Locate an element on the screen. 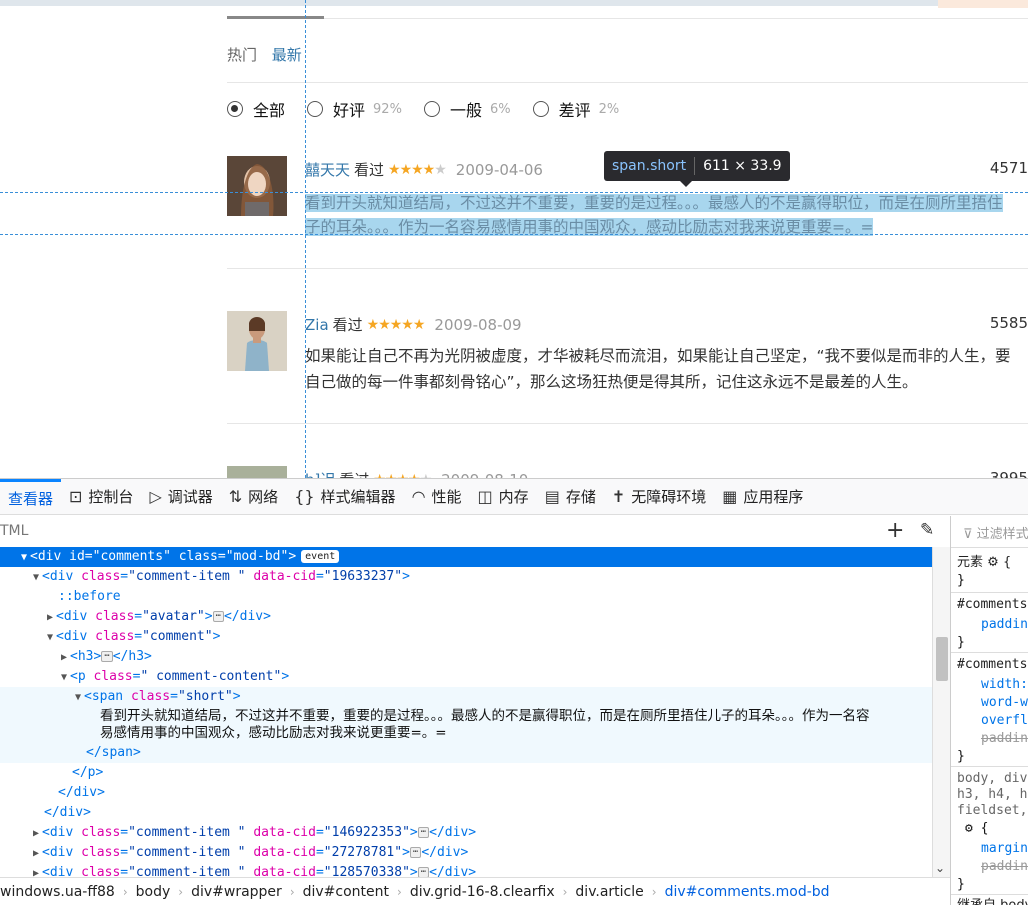 The image size is (1028, 905). rule-selector: fieldset, is located at coordinates (992, 811).